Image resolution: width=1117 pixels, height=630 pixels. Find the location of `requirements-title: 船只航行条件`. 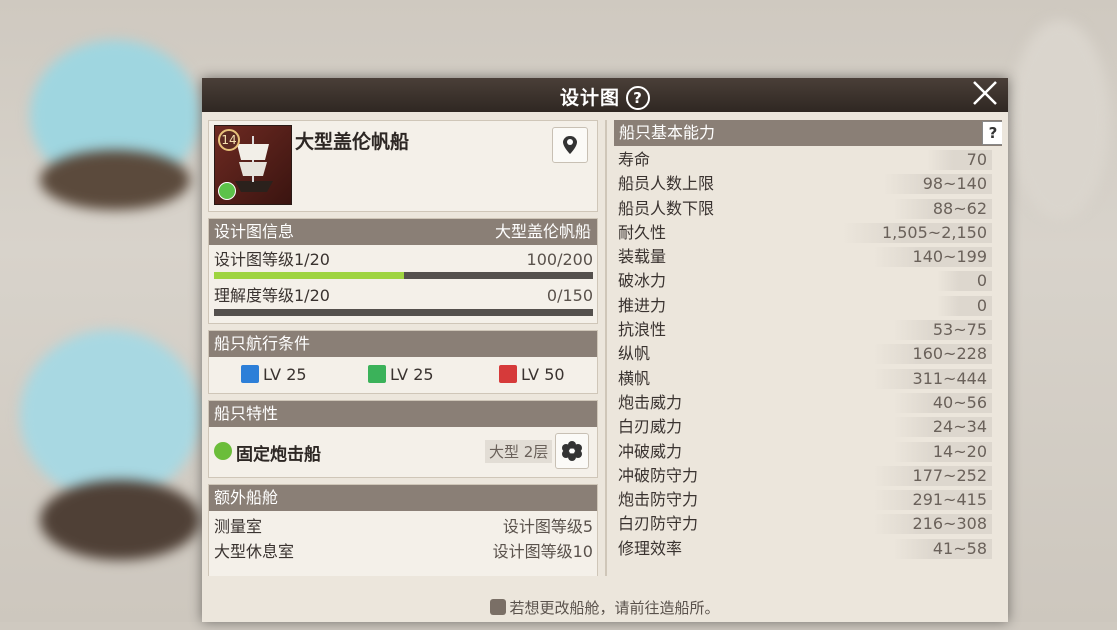

requirements-title: 船只航行条件 is located at coordinates (262, 343).